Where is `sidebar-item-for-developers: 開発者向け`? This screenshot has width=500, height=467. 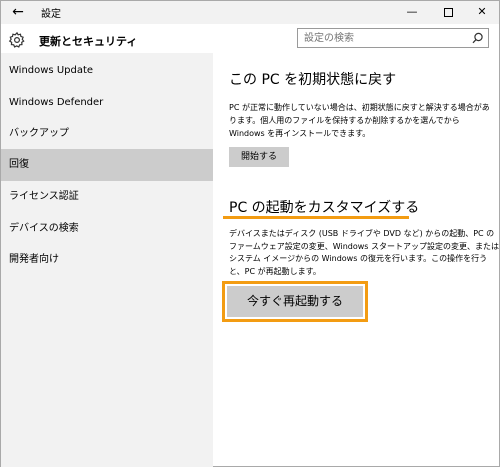 sidebar-item-for-developers: 開発者向け is located at coordinates (107, 260).